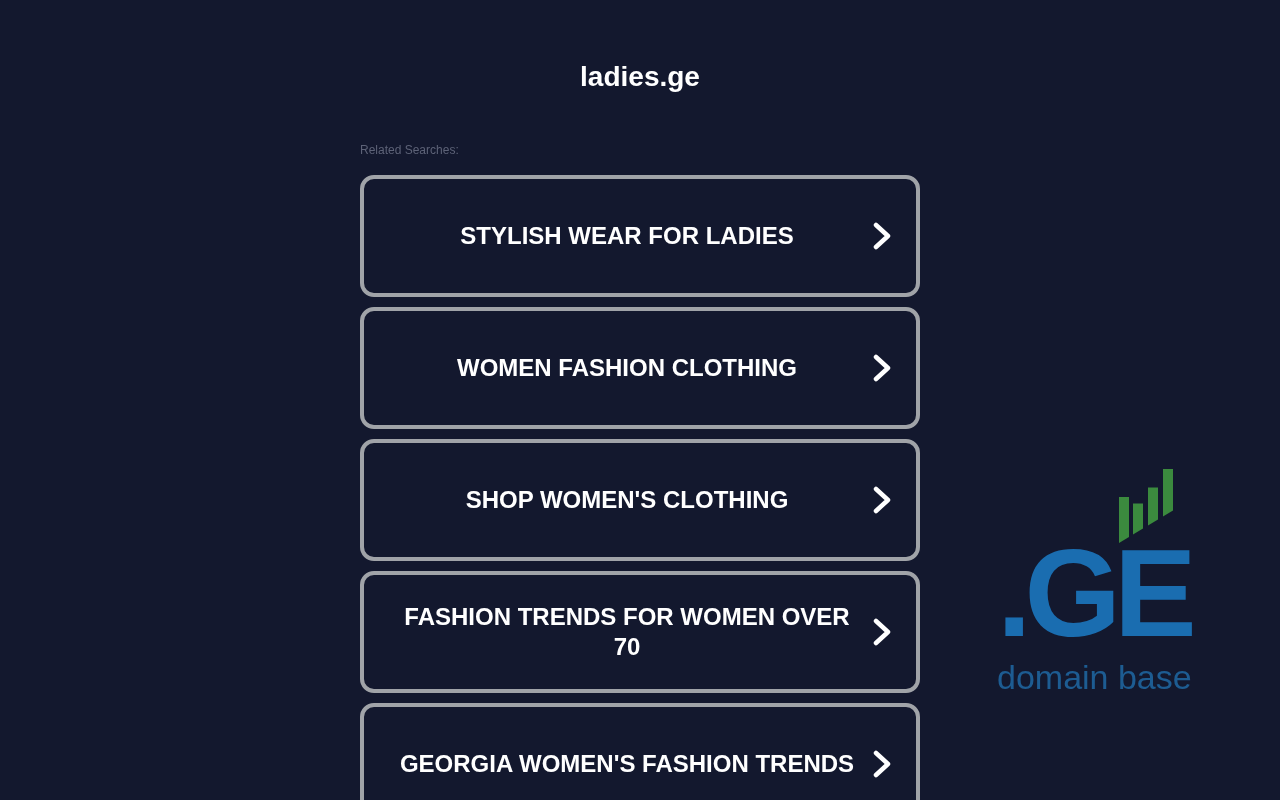 The image size is (1280, 800). Describe the element at coordinates (1093, 593) in the screenshot. I see `logo-wordmark: .GE` at that location.